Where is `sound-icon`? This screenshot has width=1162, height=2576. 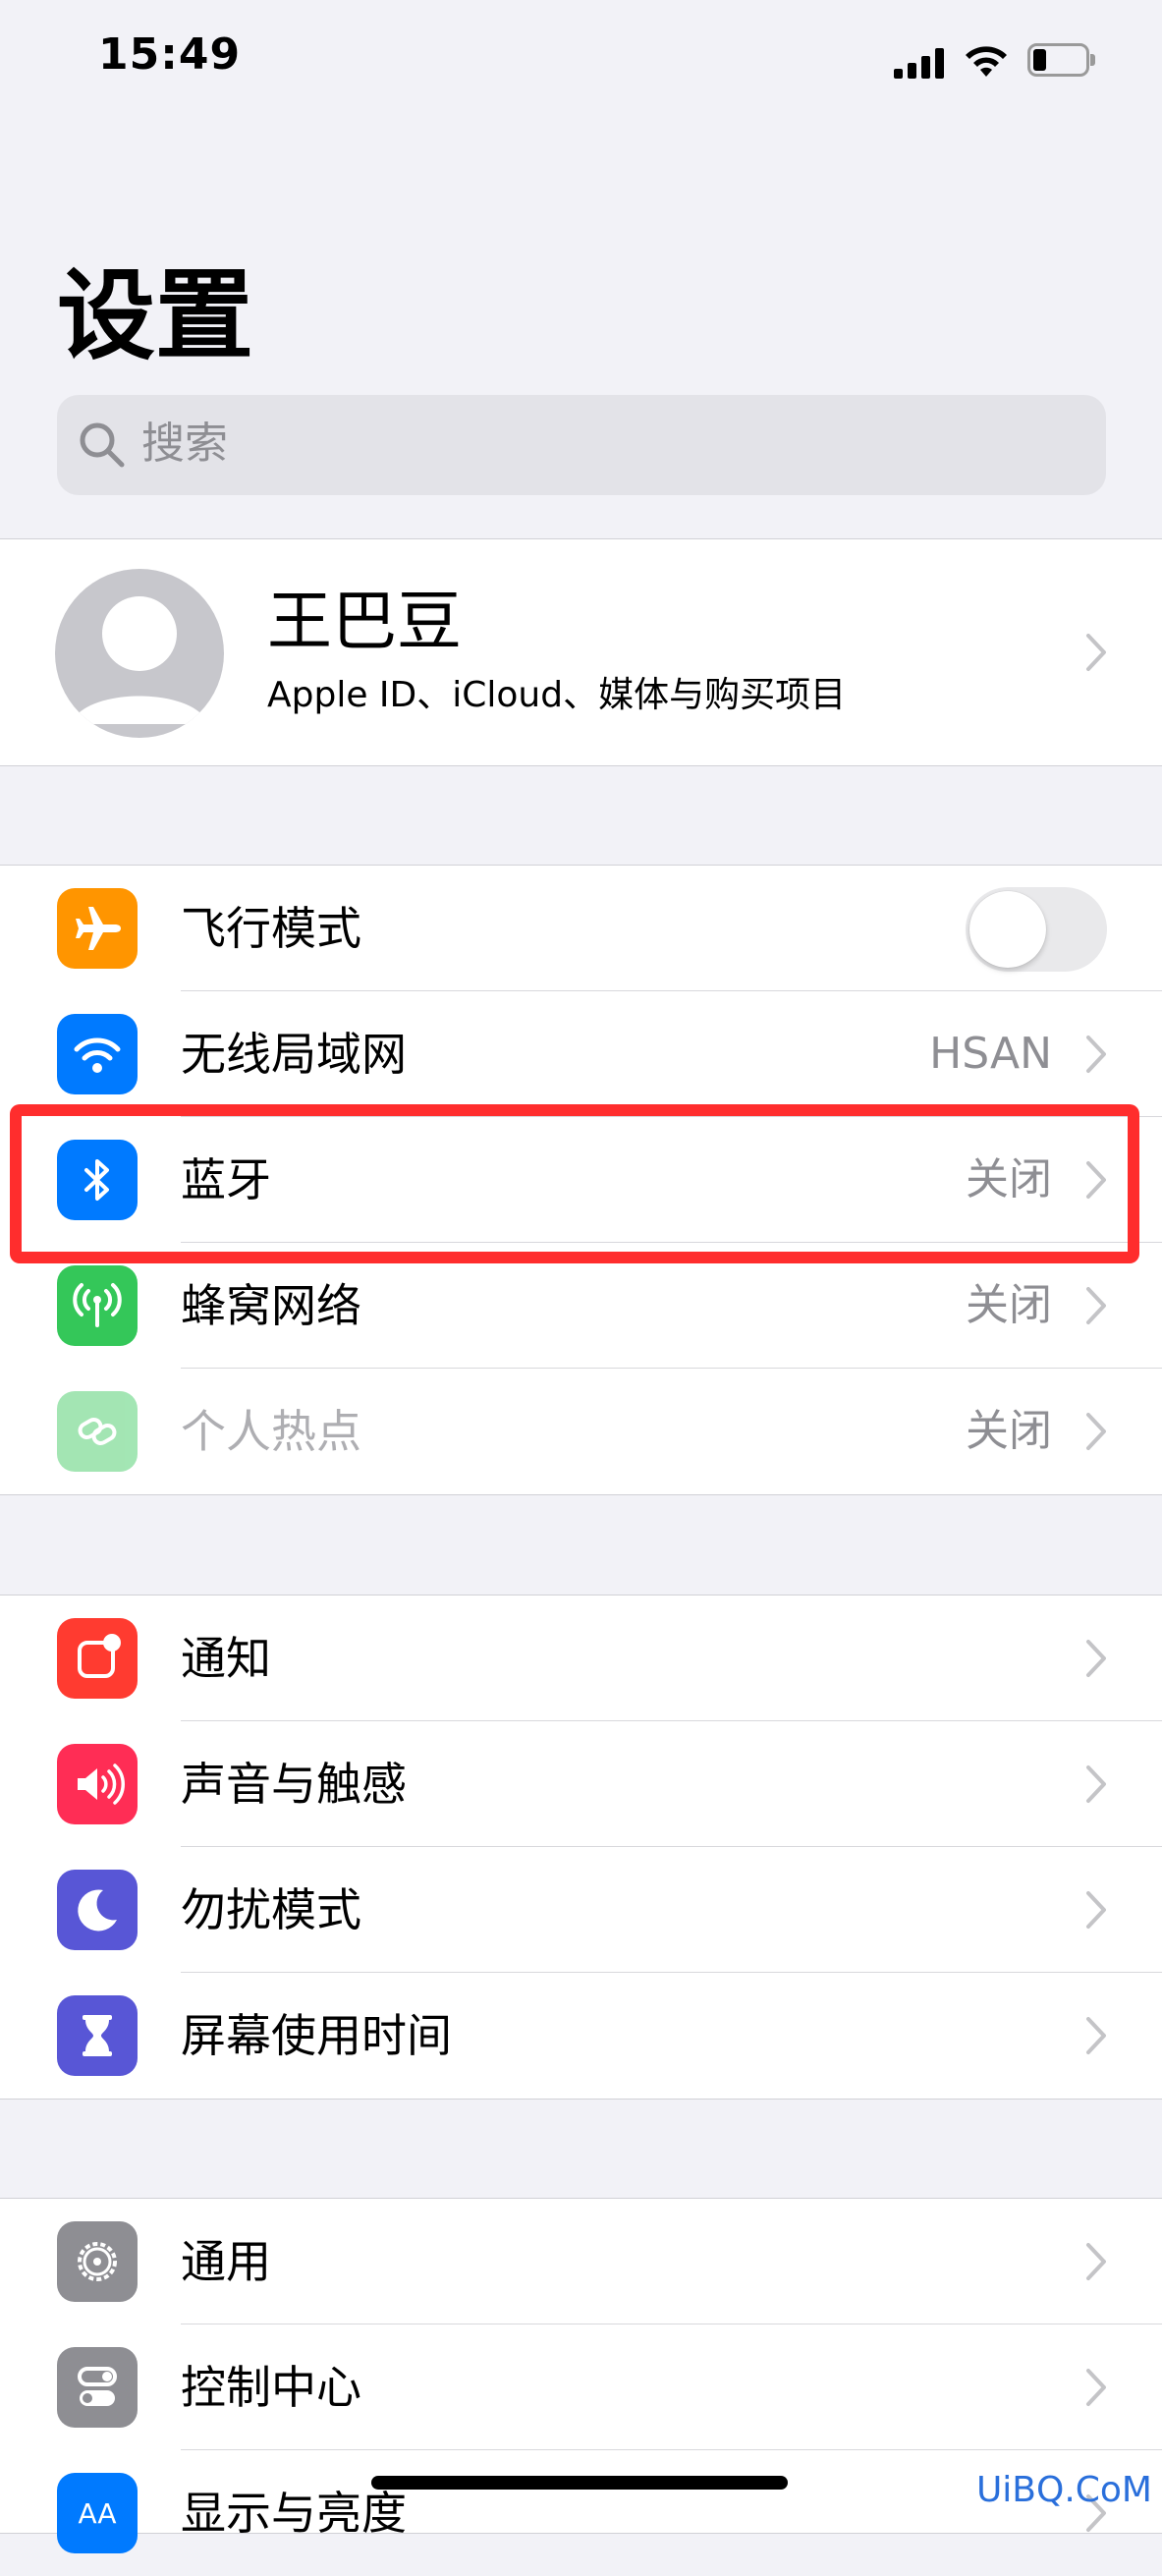 sound-icon is located at coordinates (98, 1784).